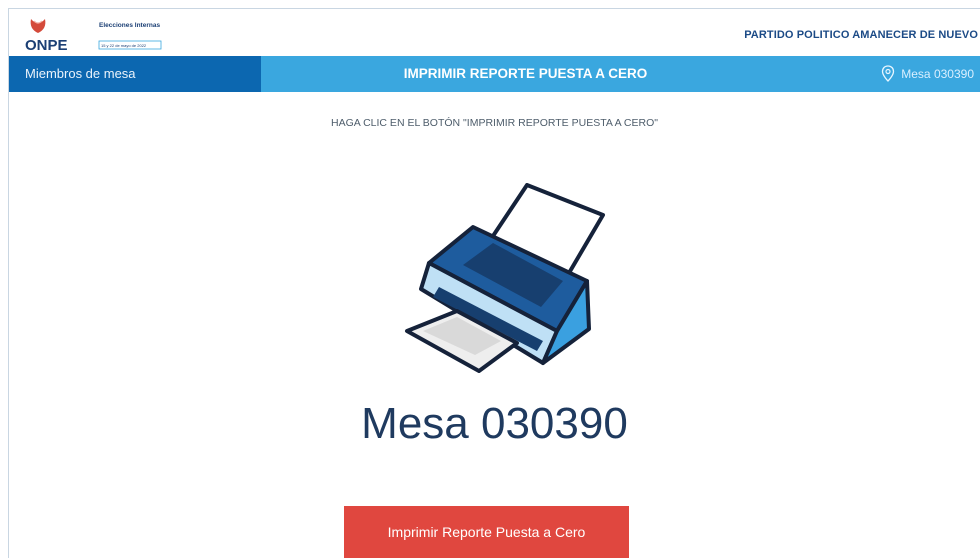 The height and width of the screenshot is (558, 980). I want to click on printer-icon, so click(505, 278).